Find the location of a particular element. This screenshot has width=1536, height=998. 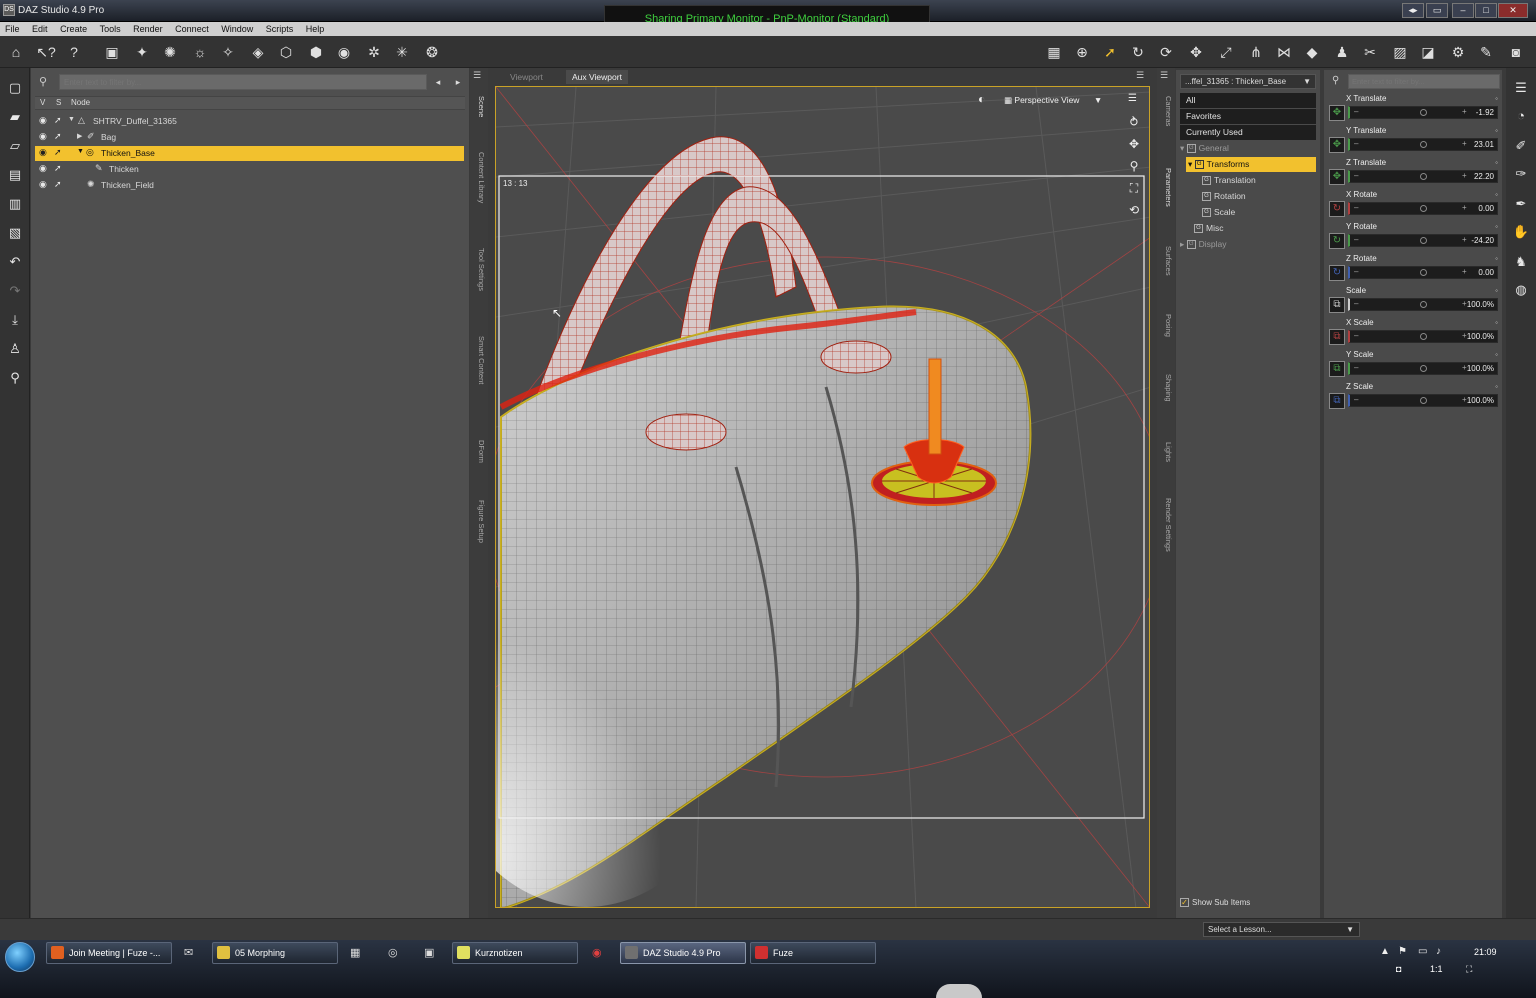

parameter-slider: Z Rotate ◦ ↻ – +0.00 is located at coordinates (1413, 270).